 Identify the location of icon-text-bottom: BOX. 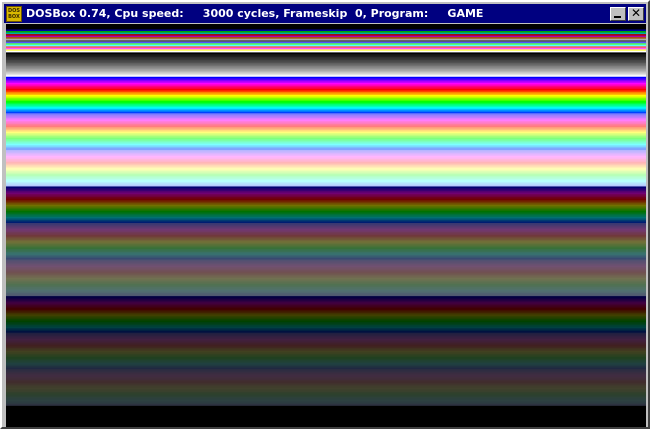
(14, 16).